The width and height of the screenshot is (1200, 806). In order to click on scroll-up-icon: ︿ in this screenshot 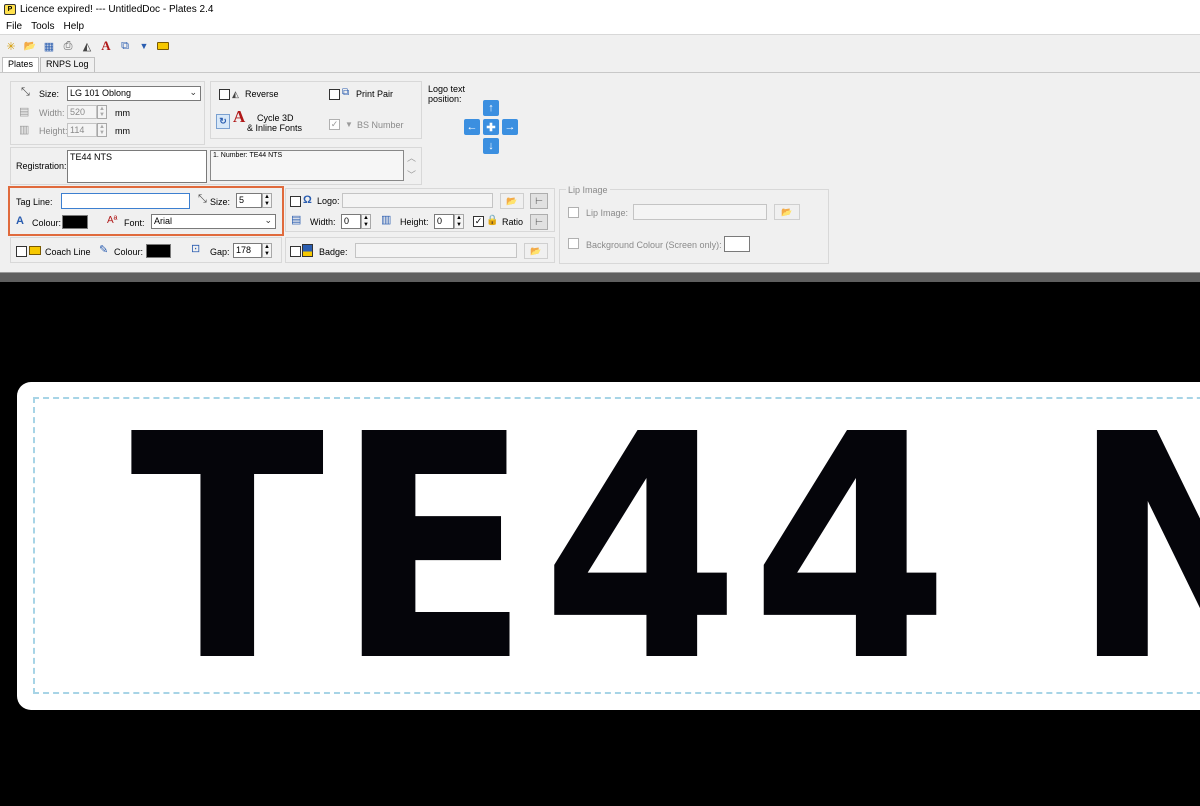, I will do `click(411, 157)`.